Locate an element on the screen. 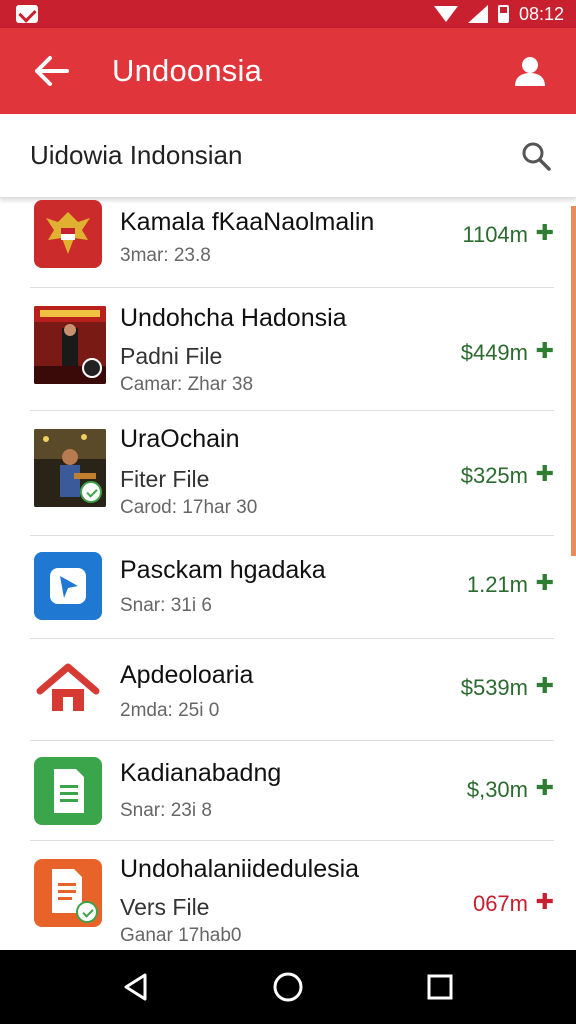 The height and width of the screenshot is (1024, 576). mail-notification-icon is located at coordinates (27, 14).